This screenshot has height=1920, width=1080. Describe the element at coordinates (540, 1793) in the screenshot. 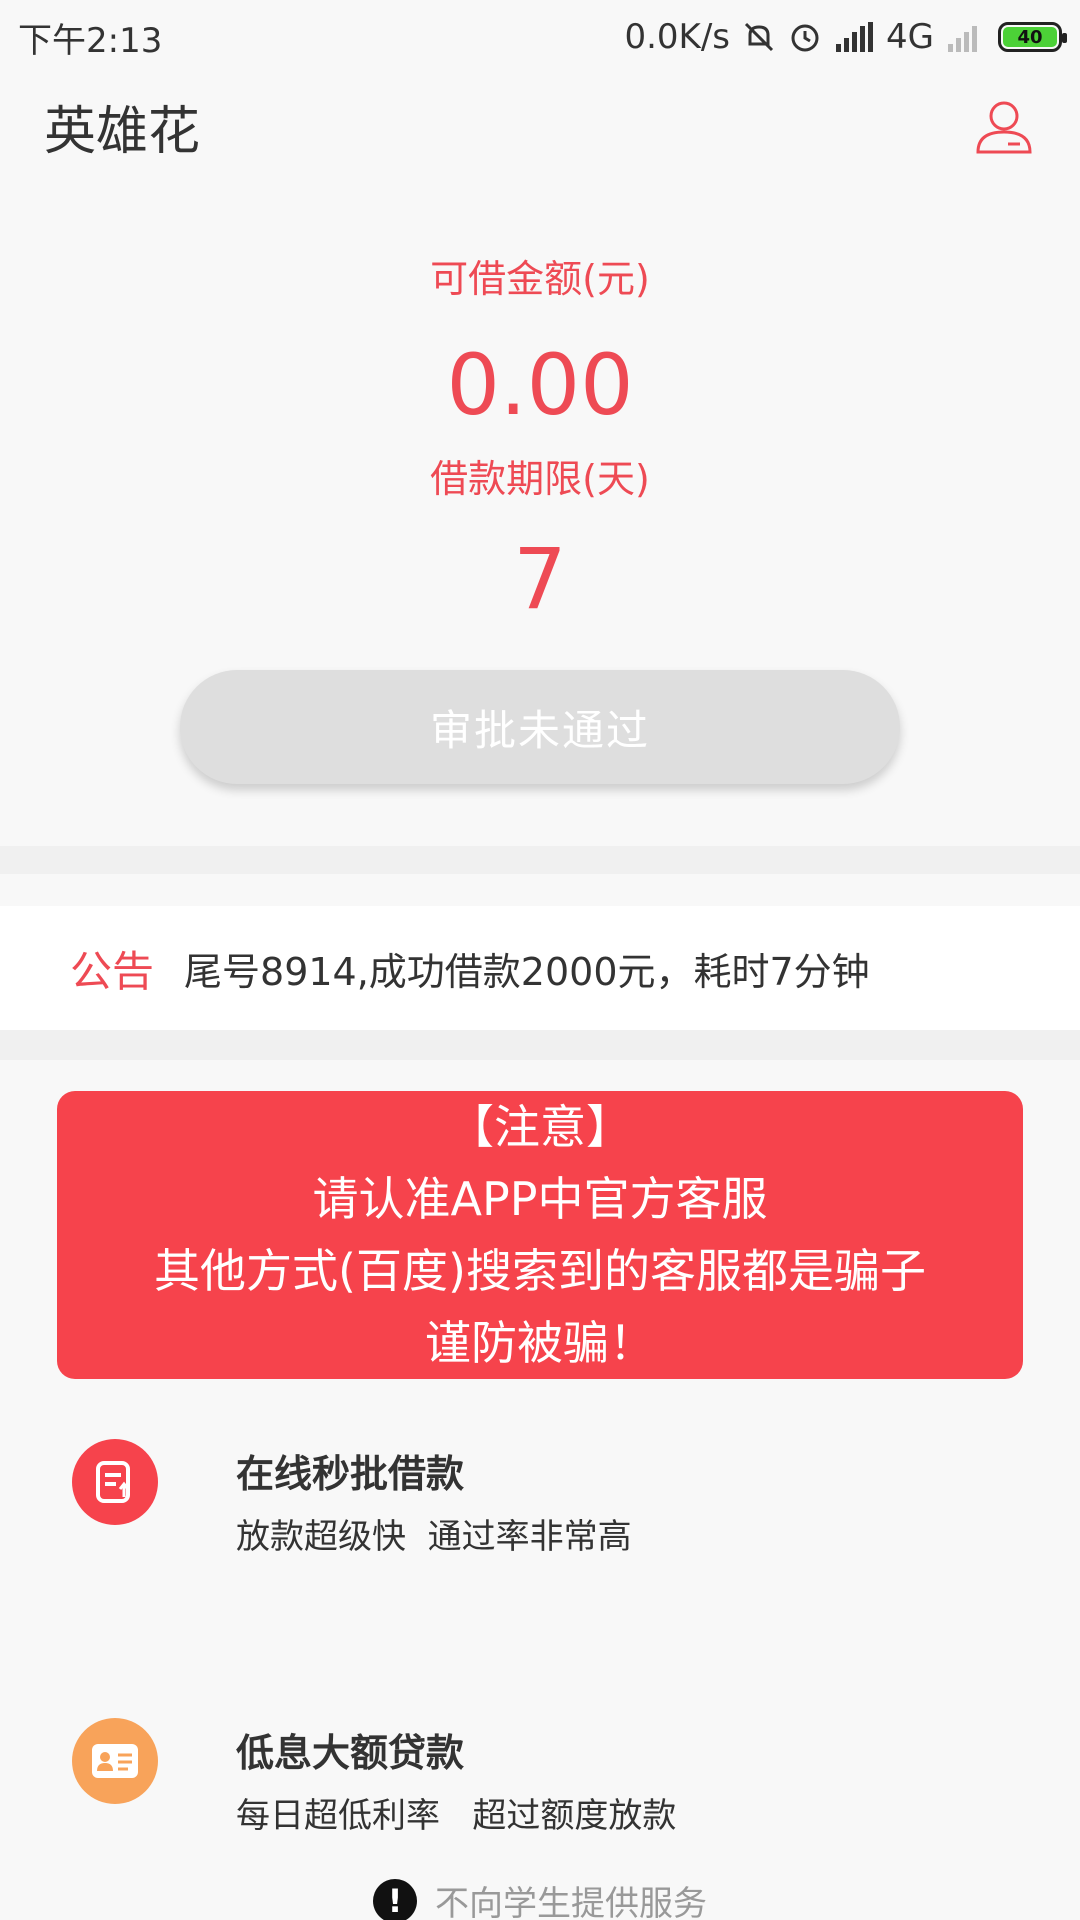

I see `feature-low-interest: 低息大额贷款 每日超低利率 超过额度放款` at that location.